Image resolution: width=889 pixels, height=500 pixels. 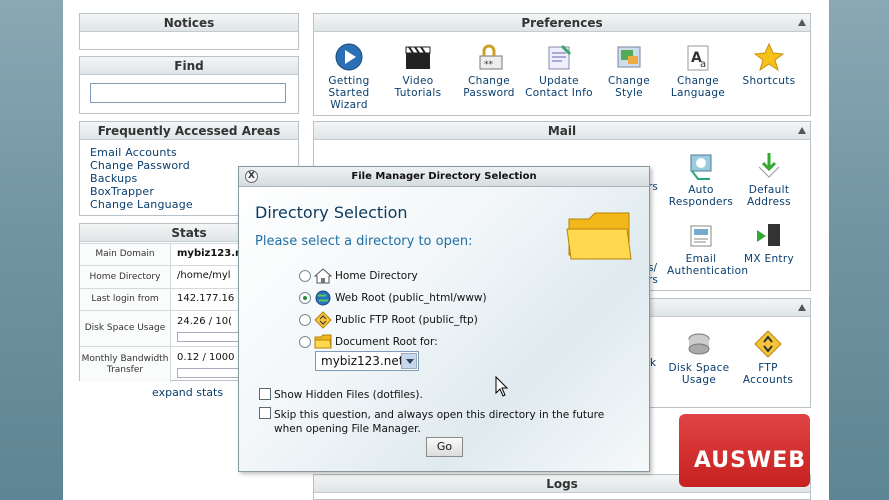 What do you see at coordinates (406, 320) in the screenshot?
I see `option-label: Public FTP Root (public_ftp)` at bounding box center [406, 320].